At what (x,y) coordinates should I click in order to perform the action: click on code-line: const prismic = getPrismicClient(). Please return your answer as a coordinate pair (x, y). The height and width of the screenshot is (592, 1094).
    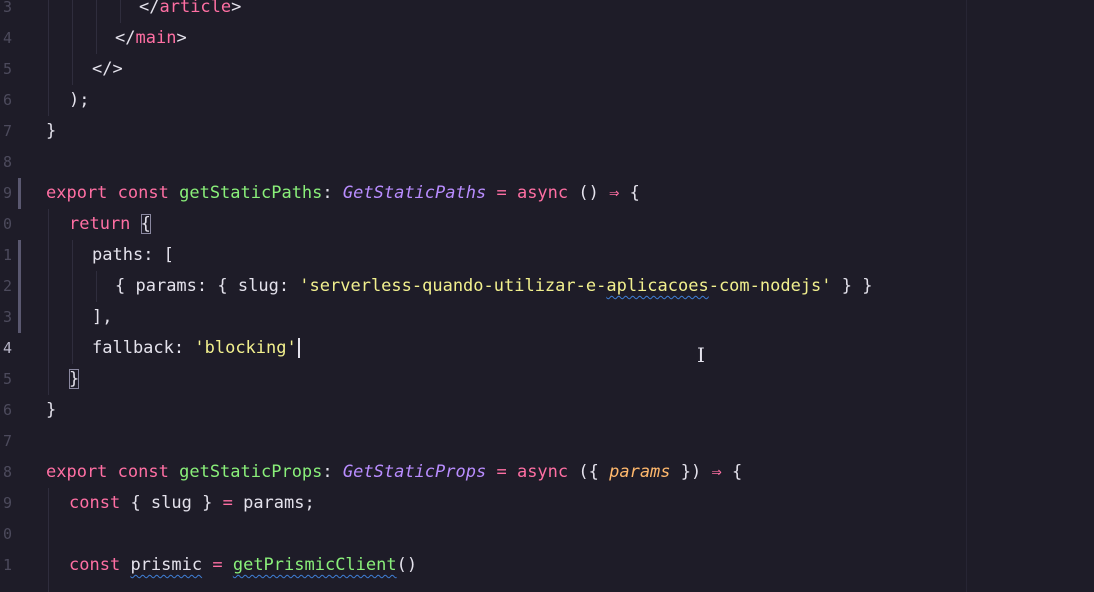
    Looking at the image, I should click on (243, 565).